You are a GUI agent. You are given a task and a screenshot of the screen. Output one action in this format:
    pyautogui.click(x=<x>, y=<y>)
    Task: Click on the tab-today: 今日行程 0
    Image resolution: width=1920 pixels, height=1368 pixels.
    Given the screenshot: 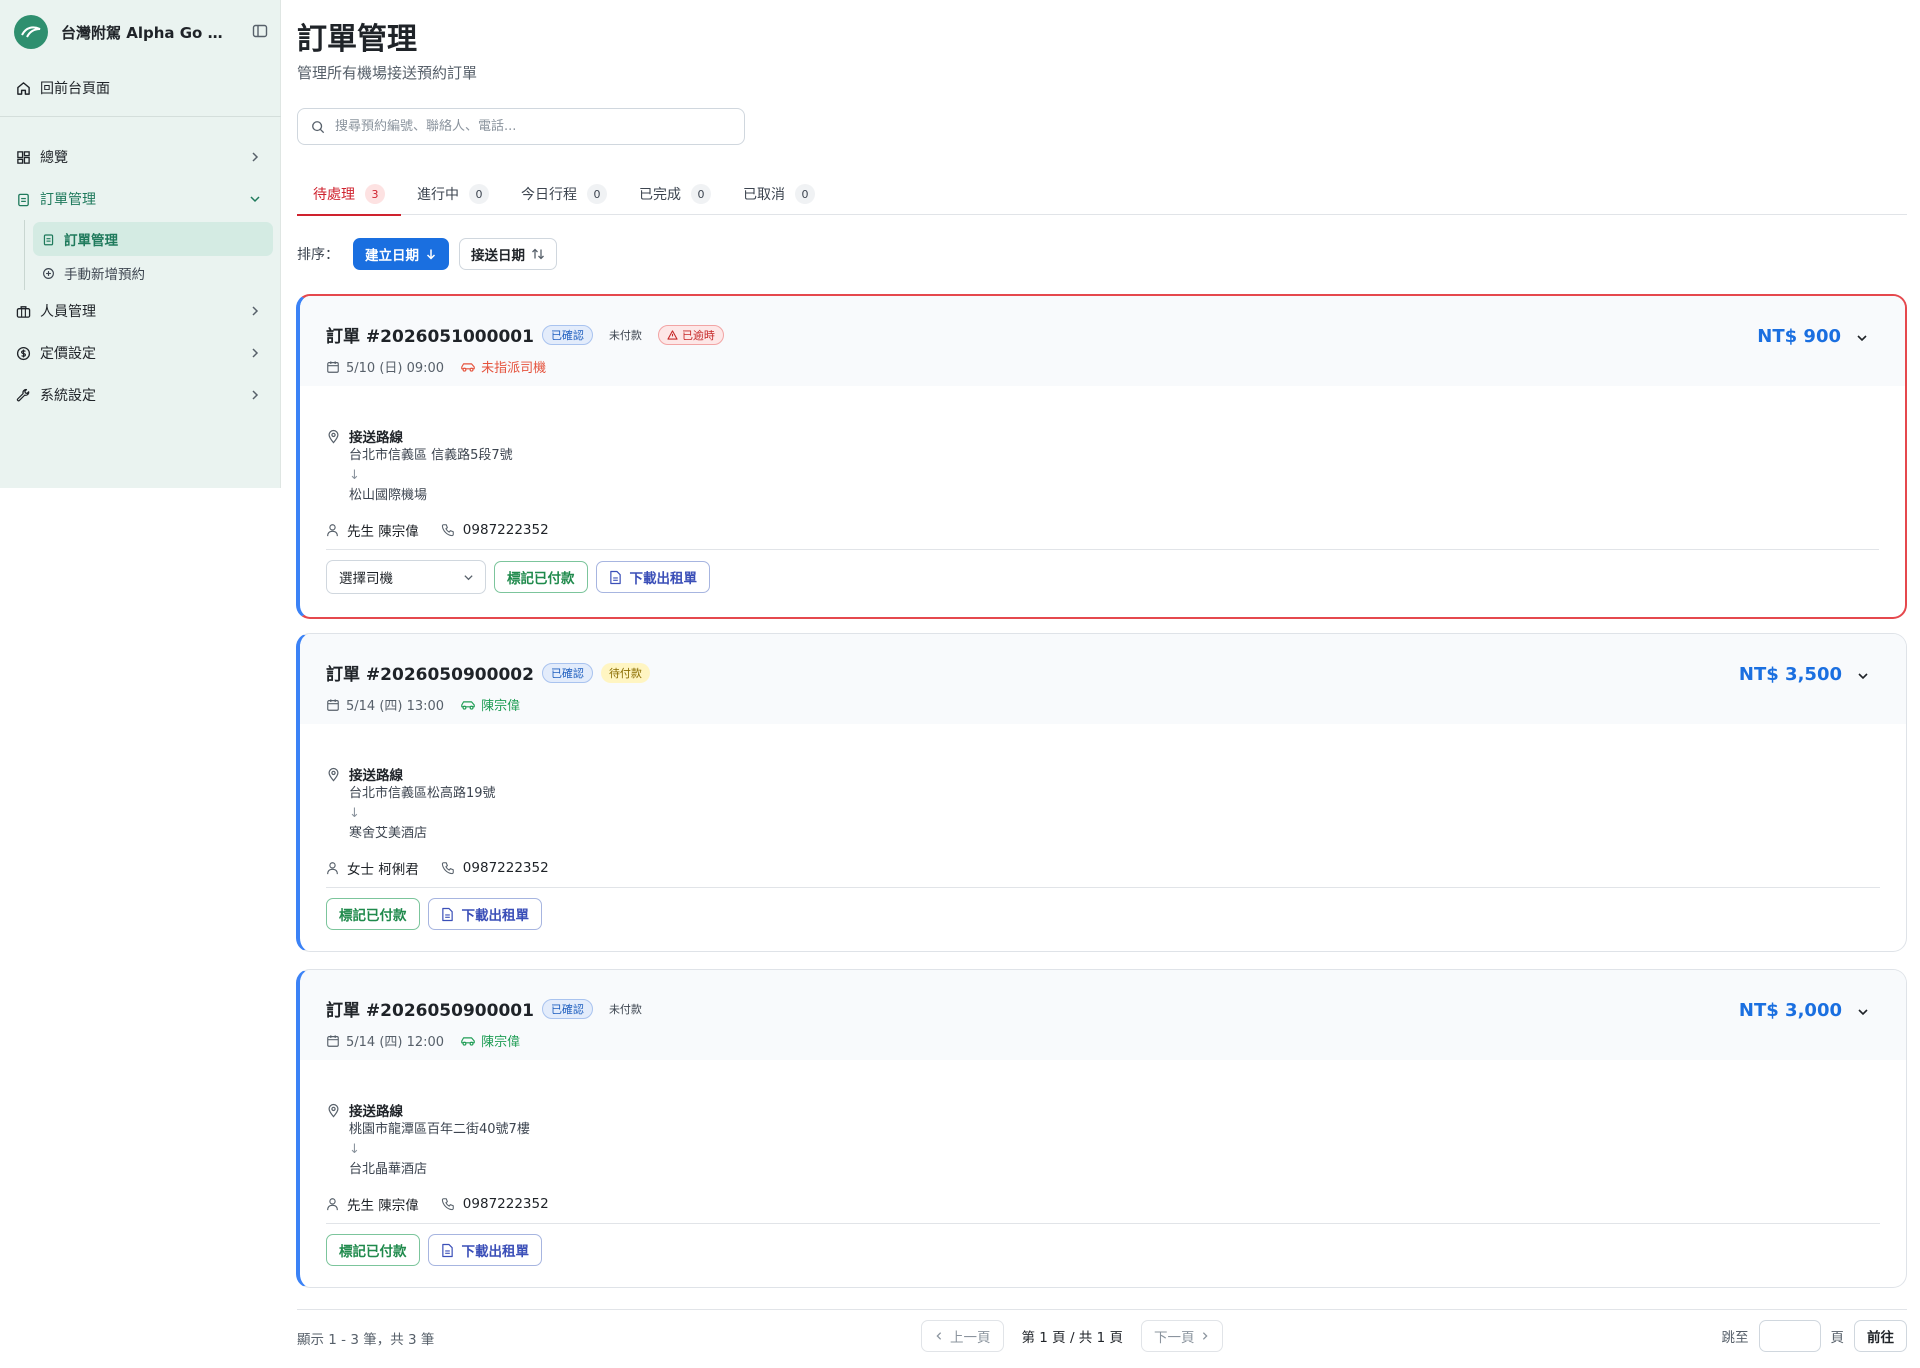 What is the action you would take?
    pyautogui.click(x=564, y=194)
    